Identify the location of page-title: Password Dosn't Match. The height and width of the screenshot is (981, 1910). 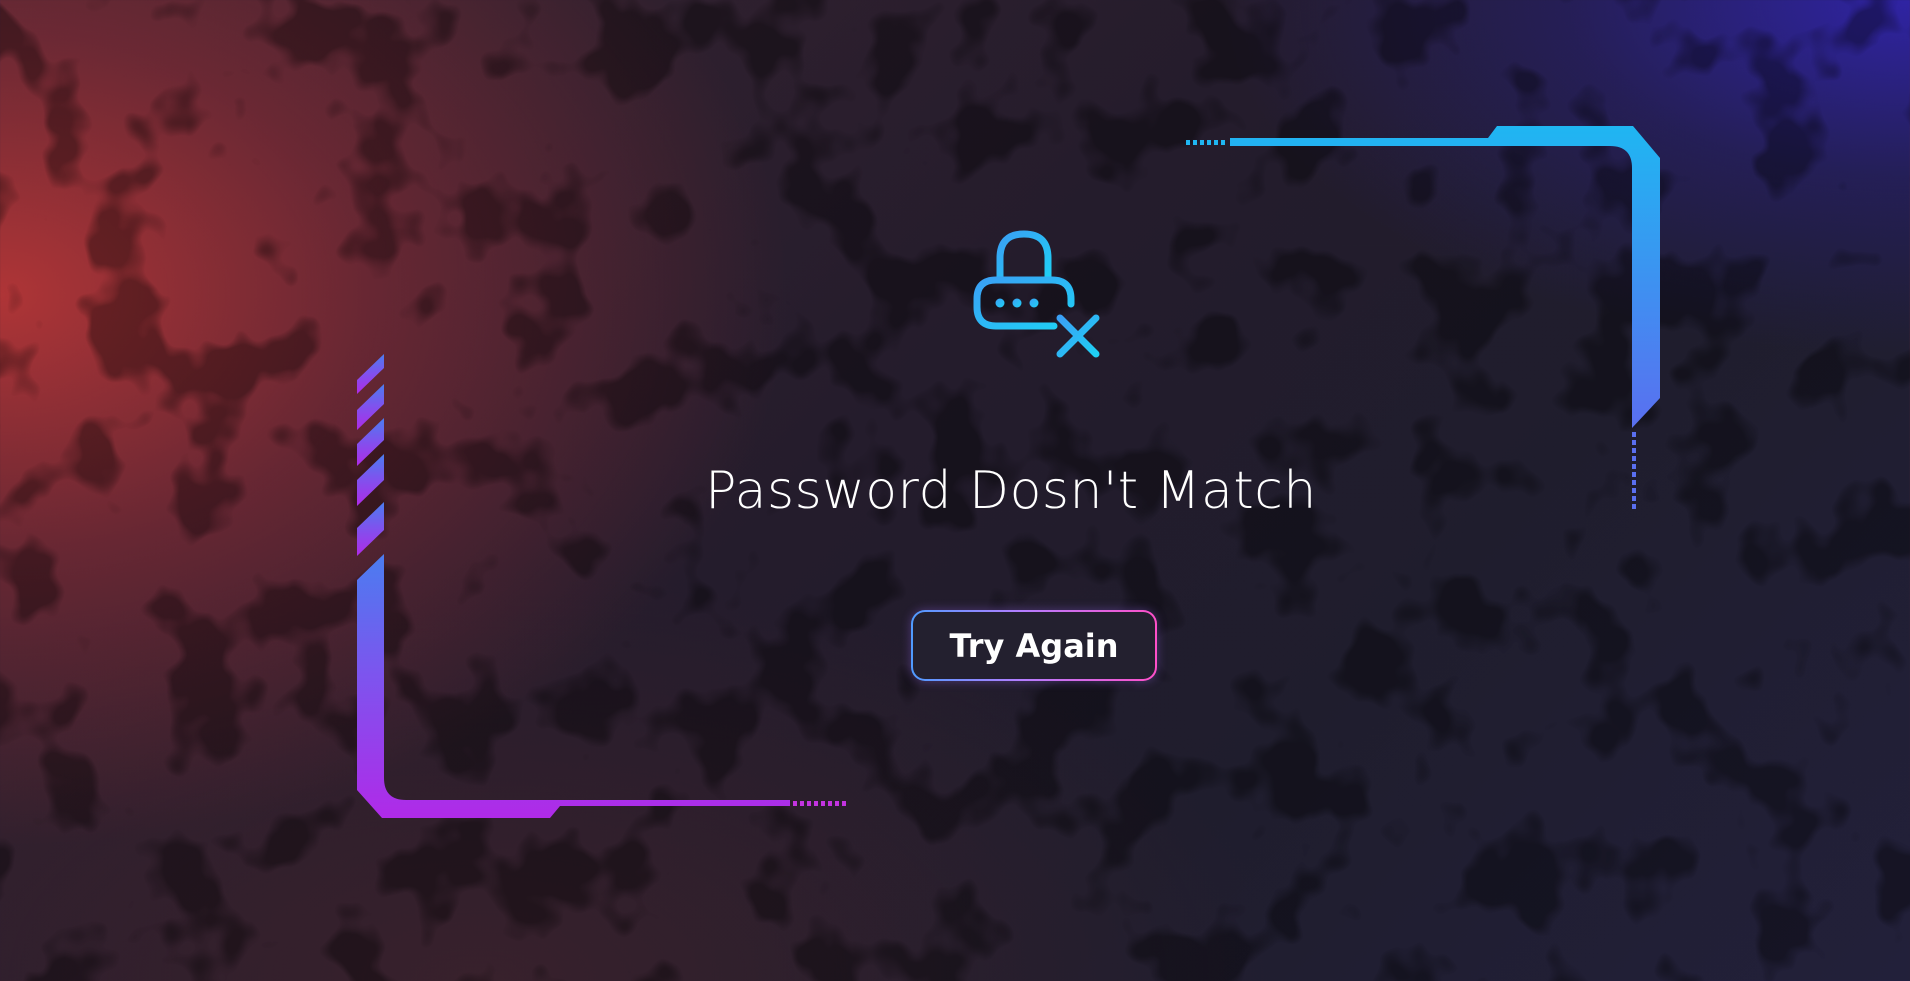
(1011, 491).